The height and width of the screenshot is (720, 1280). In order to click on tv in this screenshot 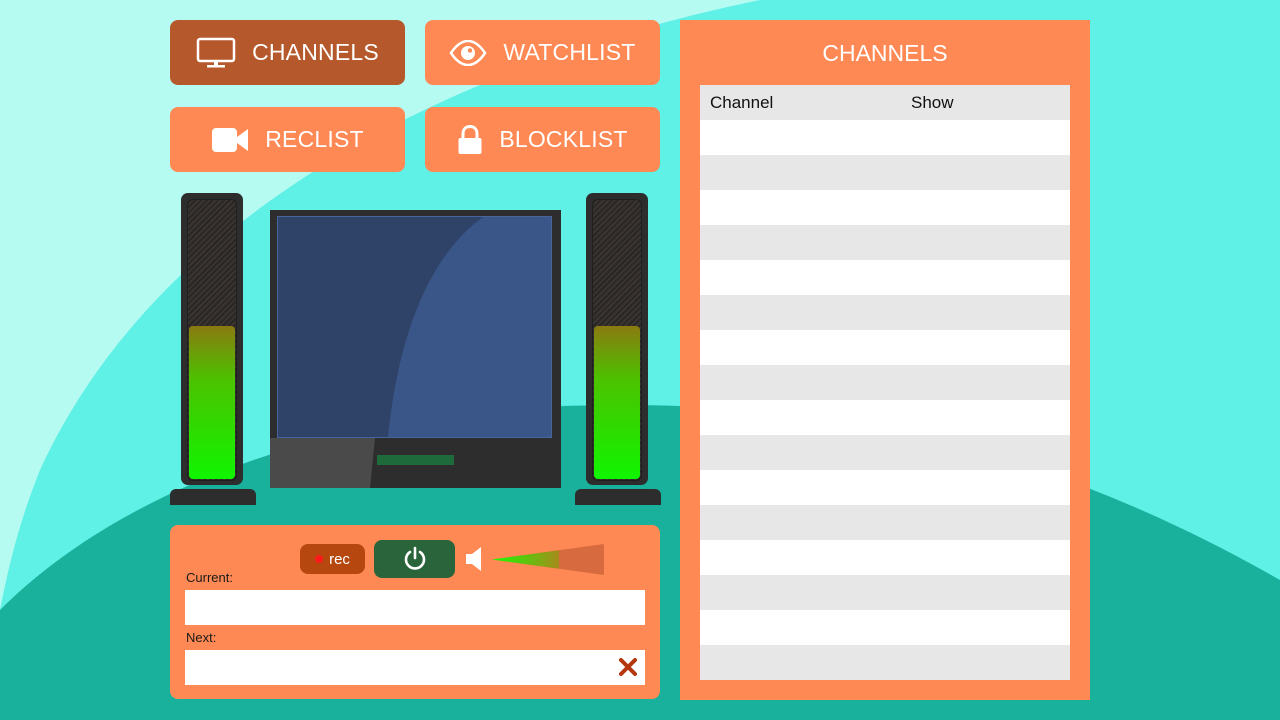, I will do `click(415, 349)`.